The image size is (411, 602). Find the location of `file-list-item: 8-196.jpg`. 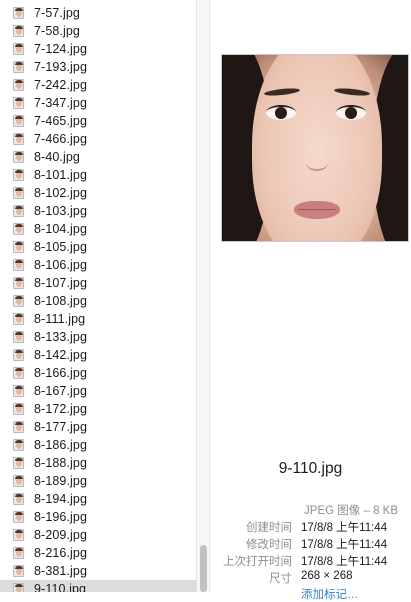

file-list-item: 8-196.jpg is located at coordinates (98, 517).